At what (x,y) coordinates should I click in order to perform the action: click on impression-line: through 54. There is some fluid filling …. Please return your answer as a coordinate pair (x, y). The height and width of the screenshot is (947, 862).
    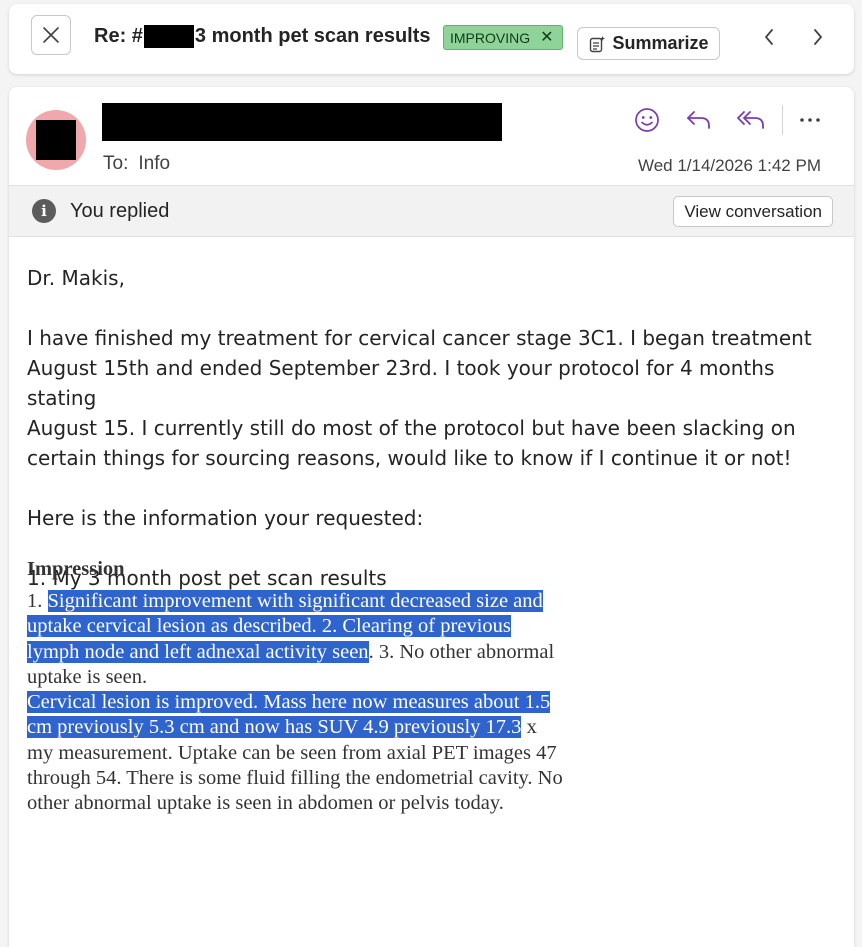
    Looking at the image, I should click on (295, 778).